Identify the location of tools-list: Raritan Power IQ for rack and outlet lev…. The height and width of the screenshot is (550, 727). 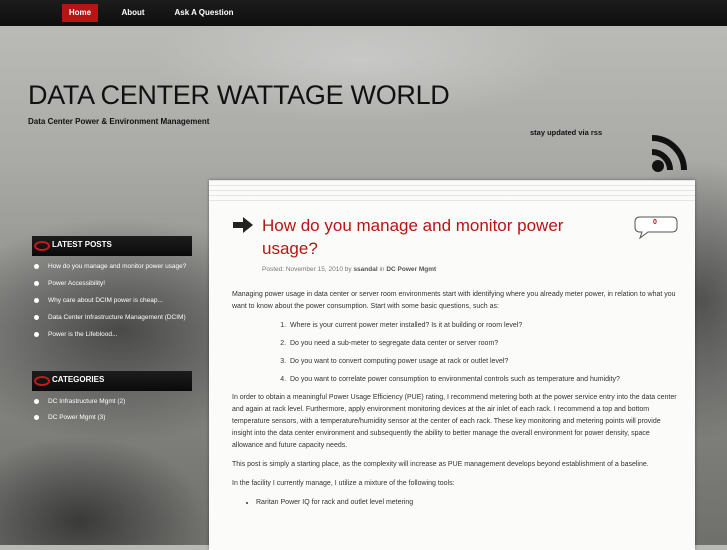
(457, 503).